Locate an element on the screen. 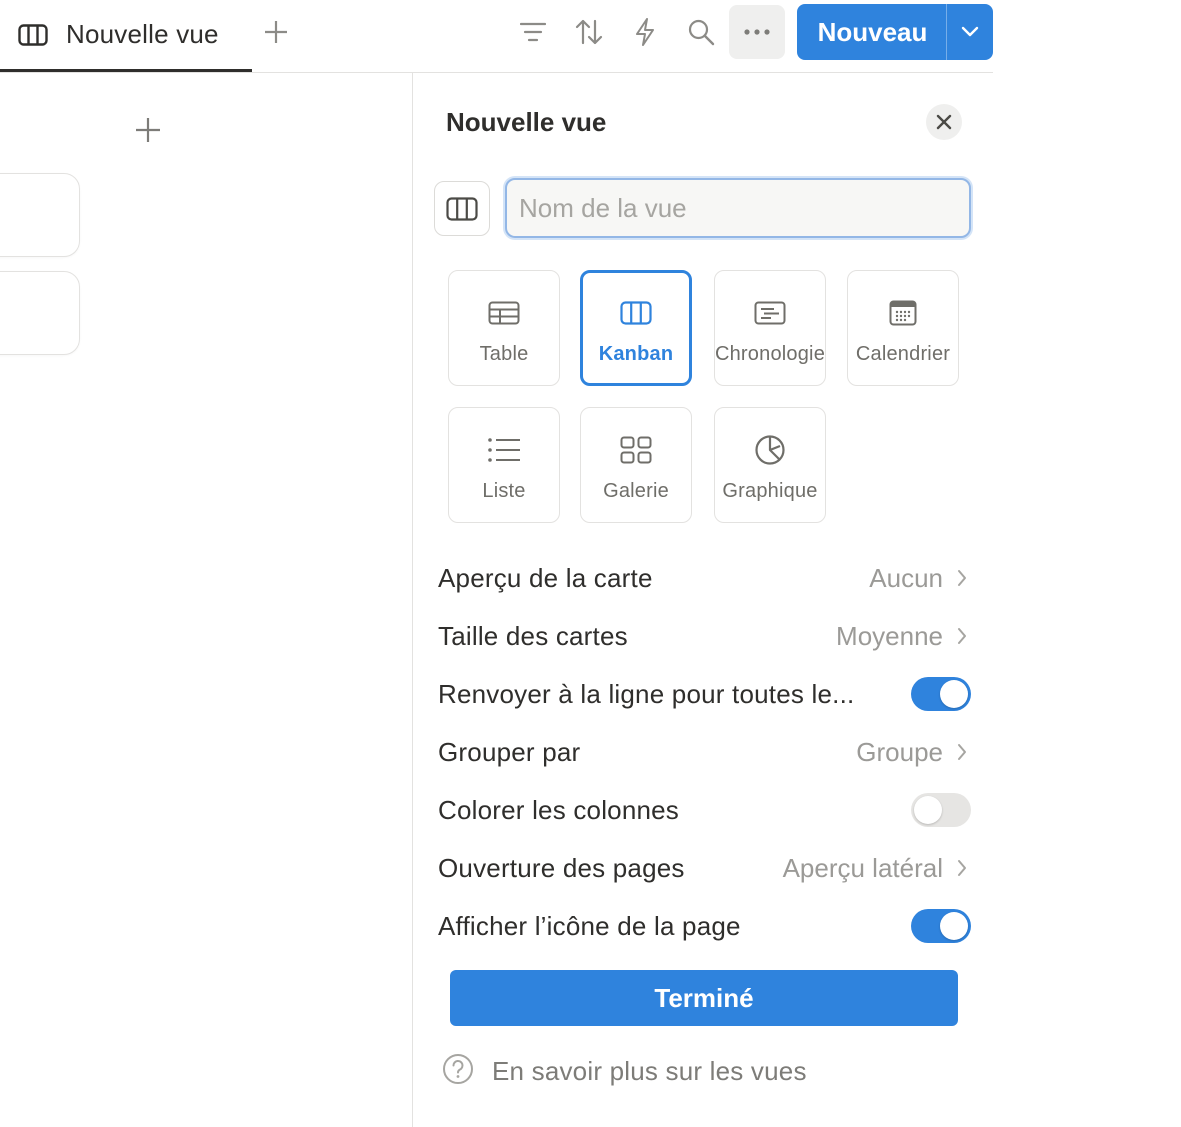 This screenshot has width=1181, height=1127. color-columns-toggle is located at coordinates (941, 810).